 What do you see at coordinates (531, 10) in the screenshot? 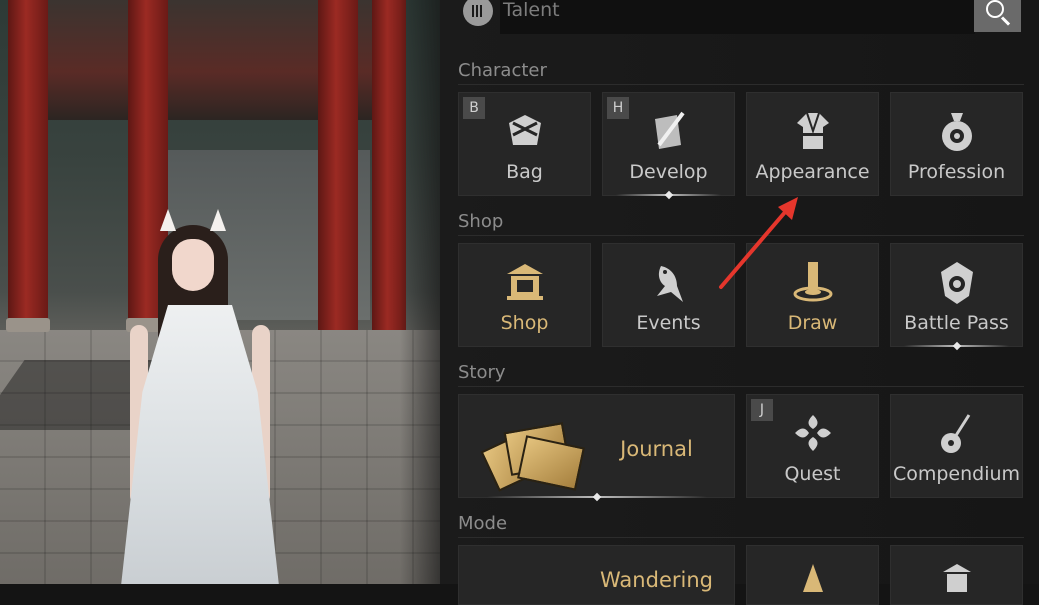
I see `search-placeholder: Talent` at bounding box center [531, 10].